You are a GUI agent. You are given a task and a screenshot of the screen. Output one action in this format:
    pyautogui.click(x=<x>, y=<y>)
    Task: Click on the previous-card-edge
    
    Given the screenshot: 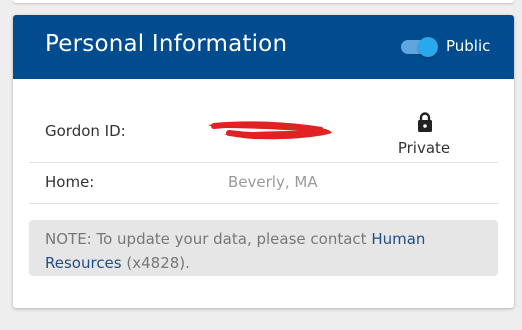 What is the action you would take?
    pyautogui.click(x=263, y=1)
    